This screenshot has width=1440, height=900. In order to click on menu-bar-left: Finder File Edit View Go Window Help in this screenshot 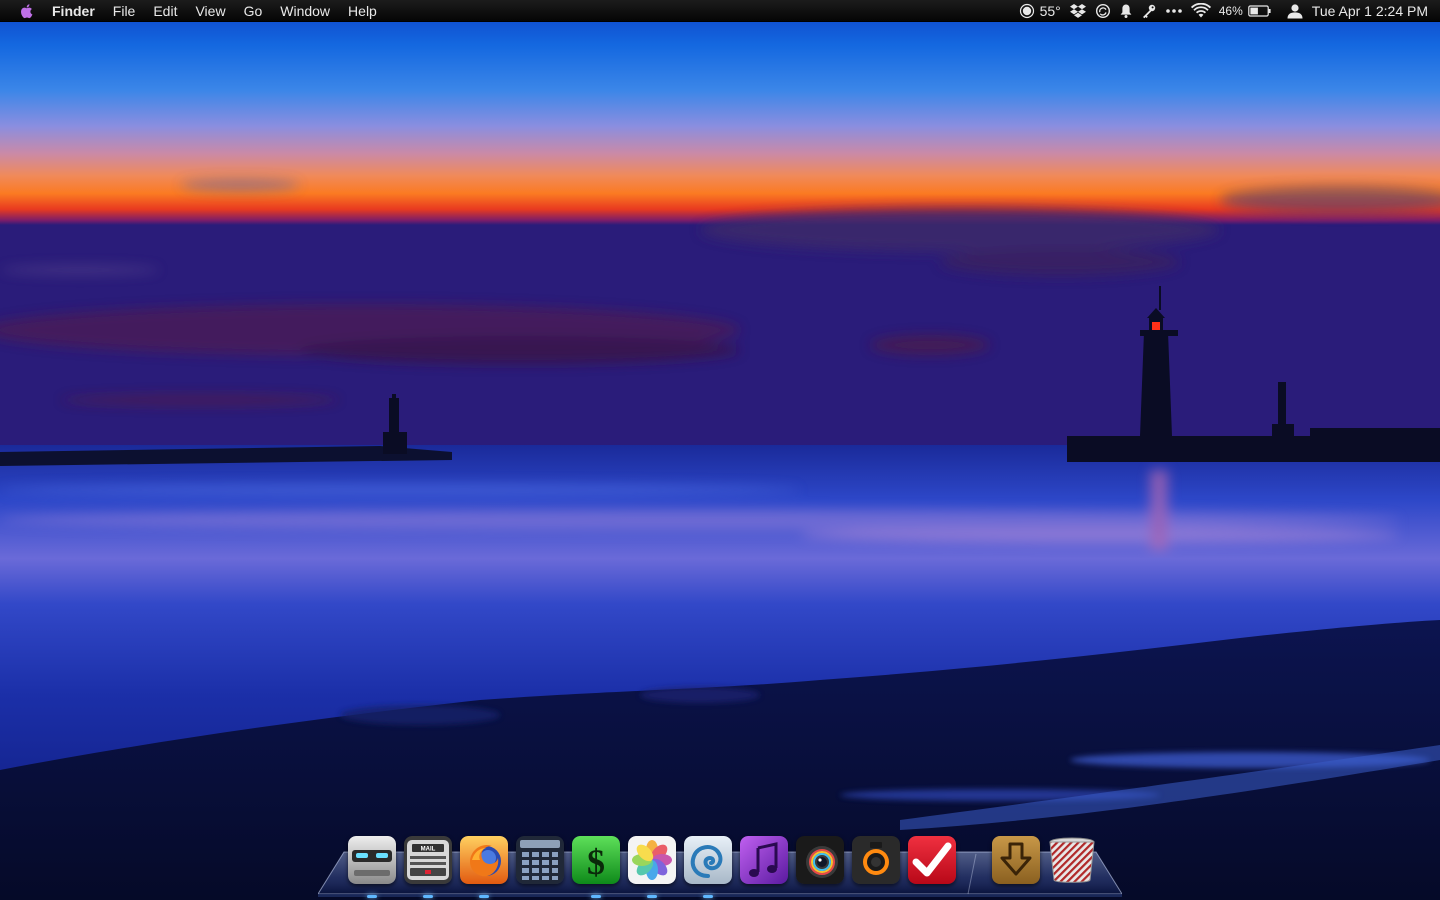, I will do `click(193, 11)`.